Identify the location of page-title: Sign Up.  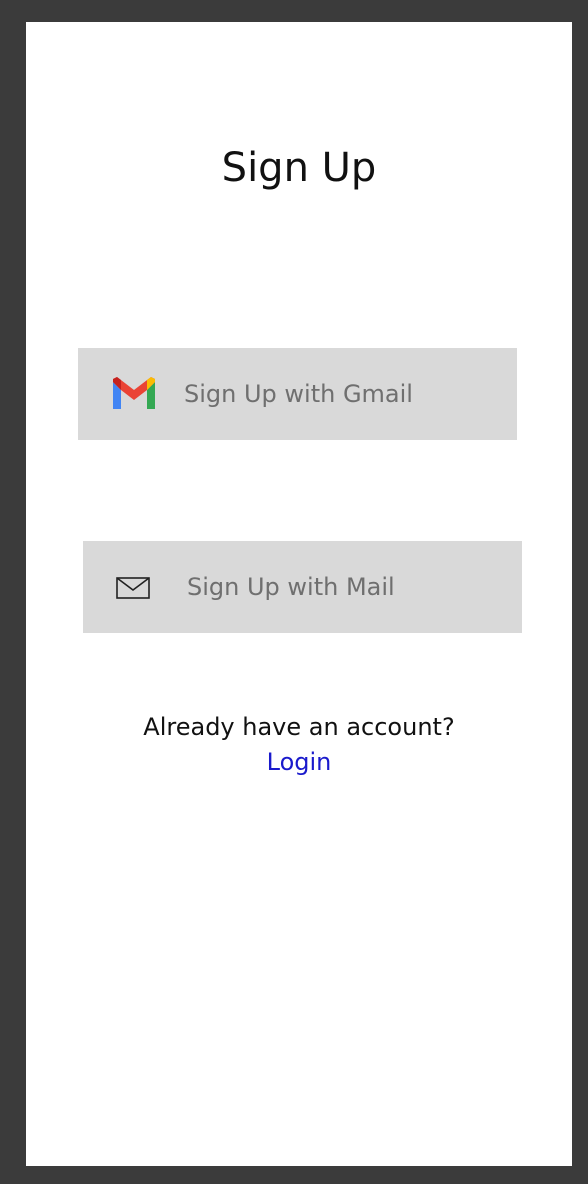
(299, 168).